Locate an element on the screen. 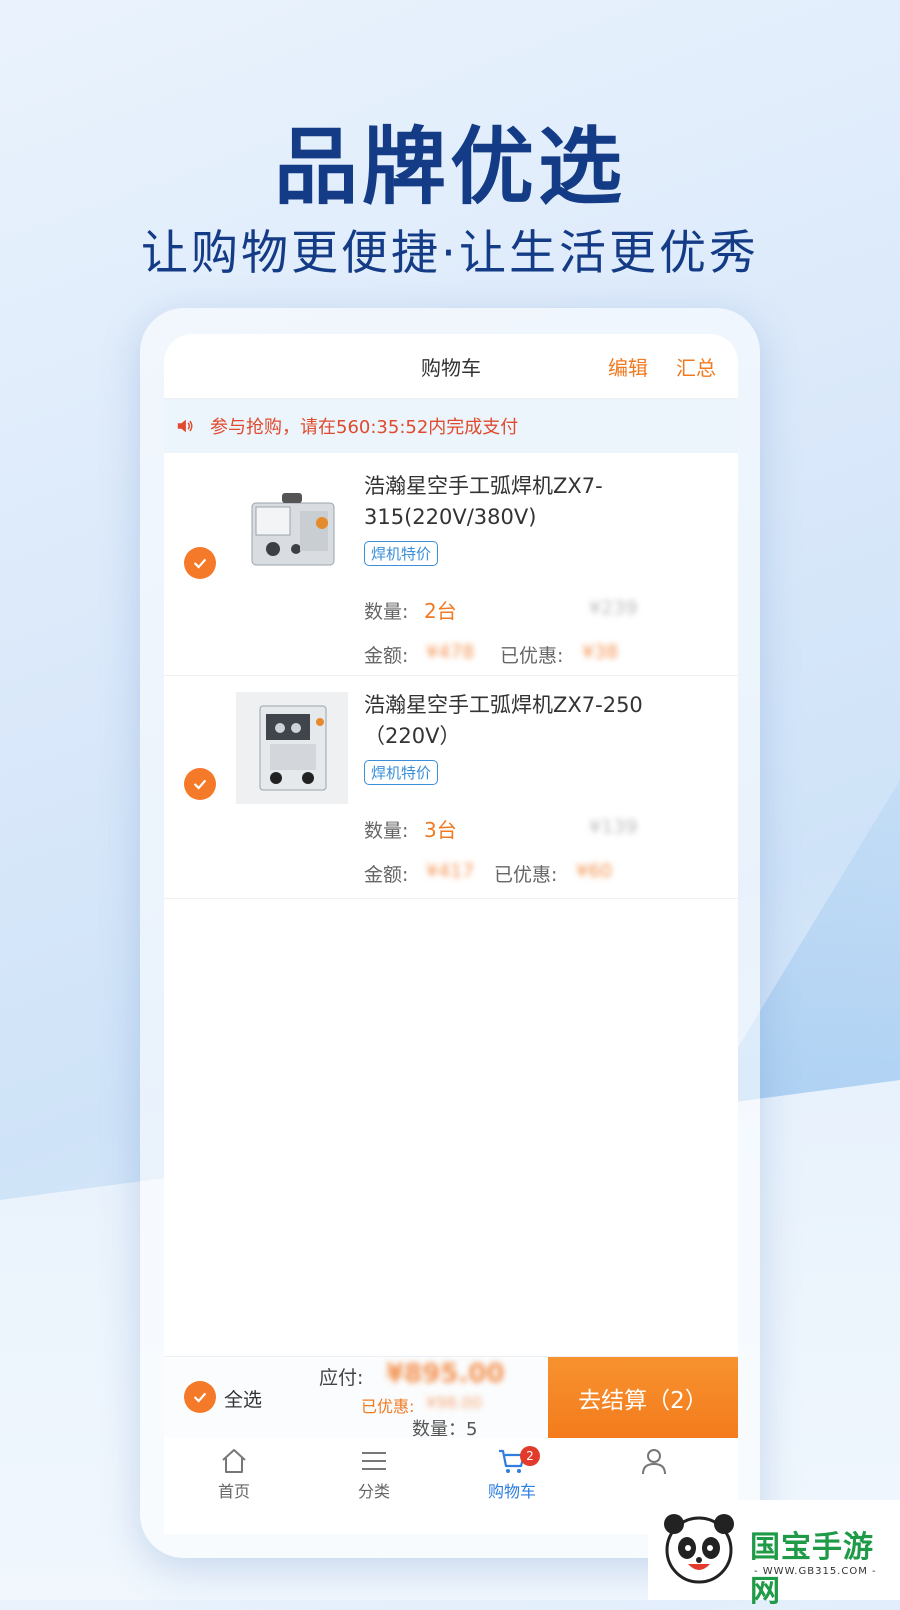 This screenshot has width=900, height=1610. edit-button: 编辑 is located at coordinates (628, 366).